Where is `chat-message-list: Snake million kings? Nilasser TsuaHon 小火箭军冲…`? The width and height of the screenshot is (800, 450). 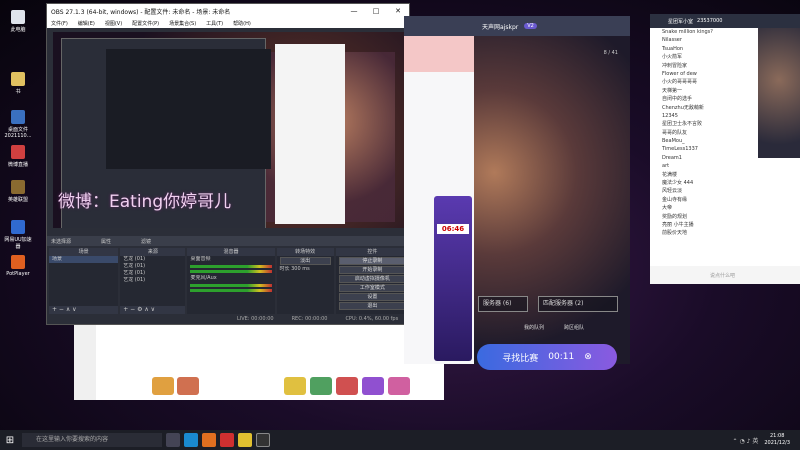 chat-message-list: Snake million kings? Nilasser TsuaHon 小火箭军冲… is located at coordinates (704, 148).